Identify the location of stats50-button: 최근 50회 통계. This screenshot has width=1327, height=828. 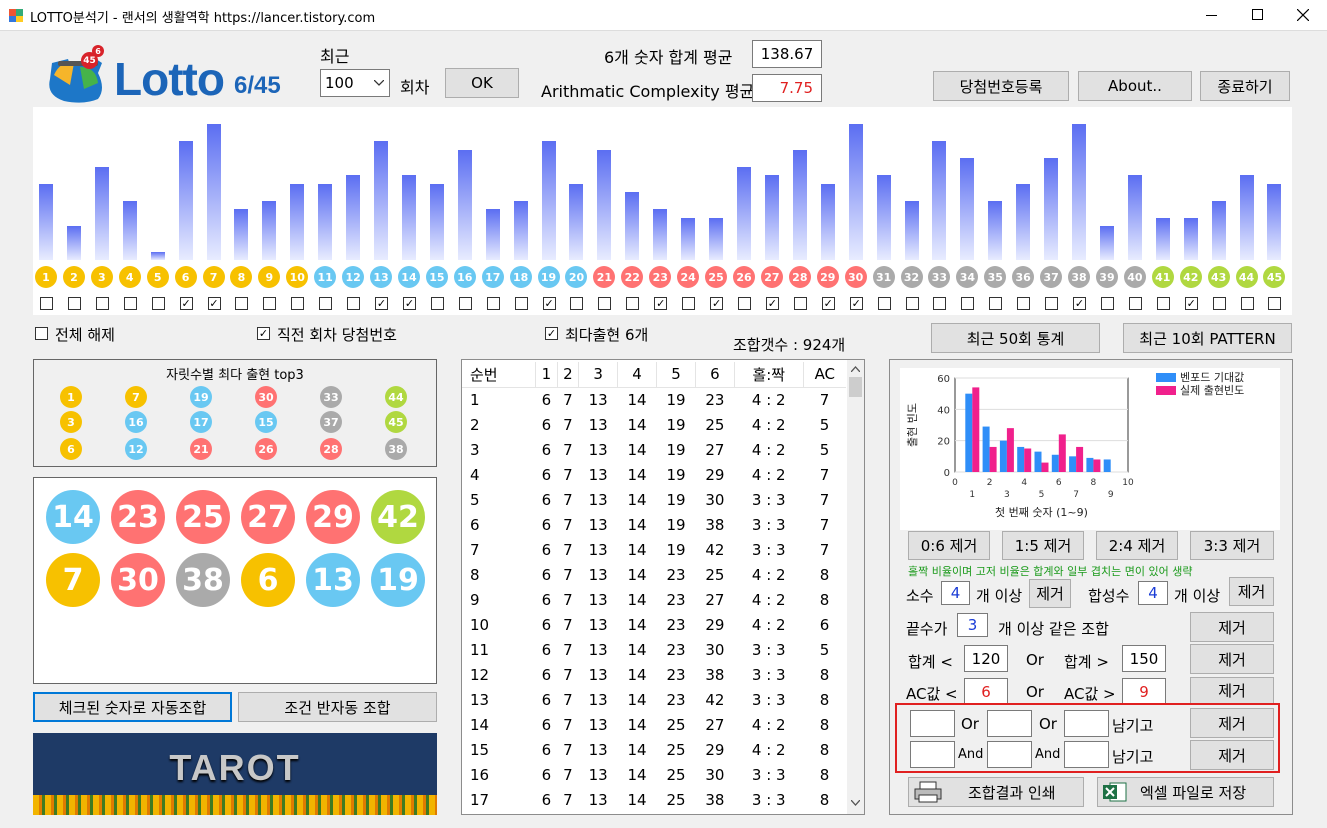
(1015, 338).